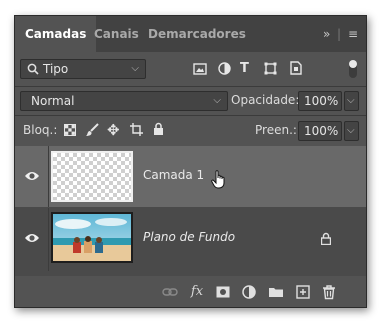 The image size is (383, 324). What do you see at coordinates (265, 100) in the screenshot?
I see `opacity-label: Opacidade:` at bounding box center [265, 100].